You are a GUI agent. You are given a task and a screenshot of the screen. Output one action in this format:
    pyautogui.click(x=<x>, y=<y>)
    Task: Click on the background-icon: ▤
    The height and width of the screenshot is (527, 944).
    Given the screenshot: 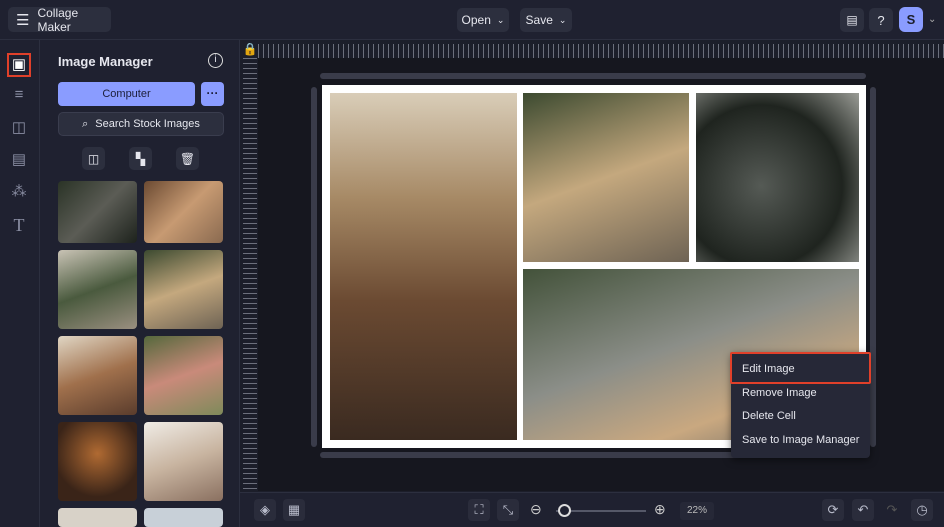 What is the action you would take?
    pyautogui.click(x=19, y=160)
    